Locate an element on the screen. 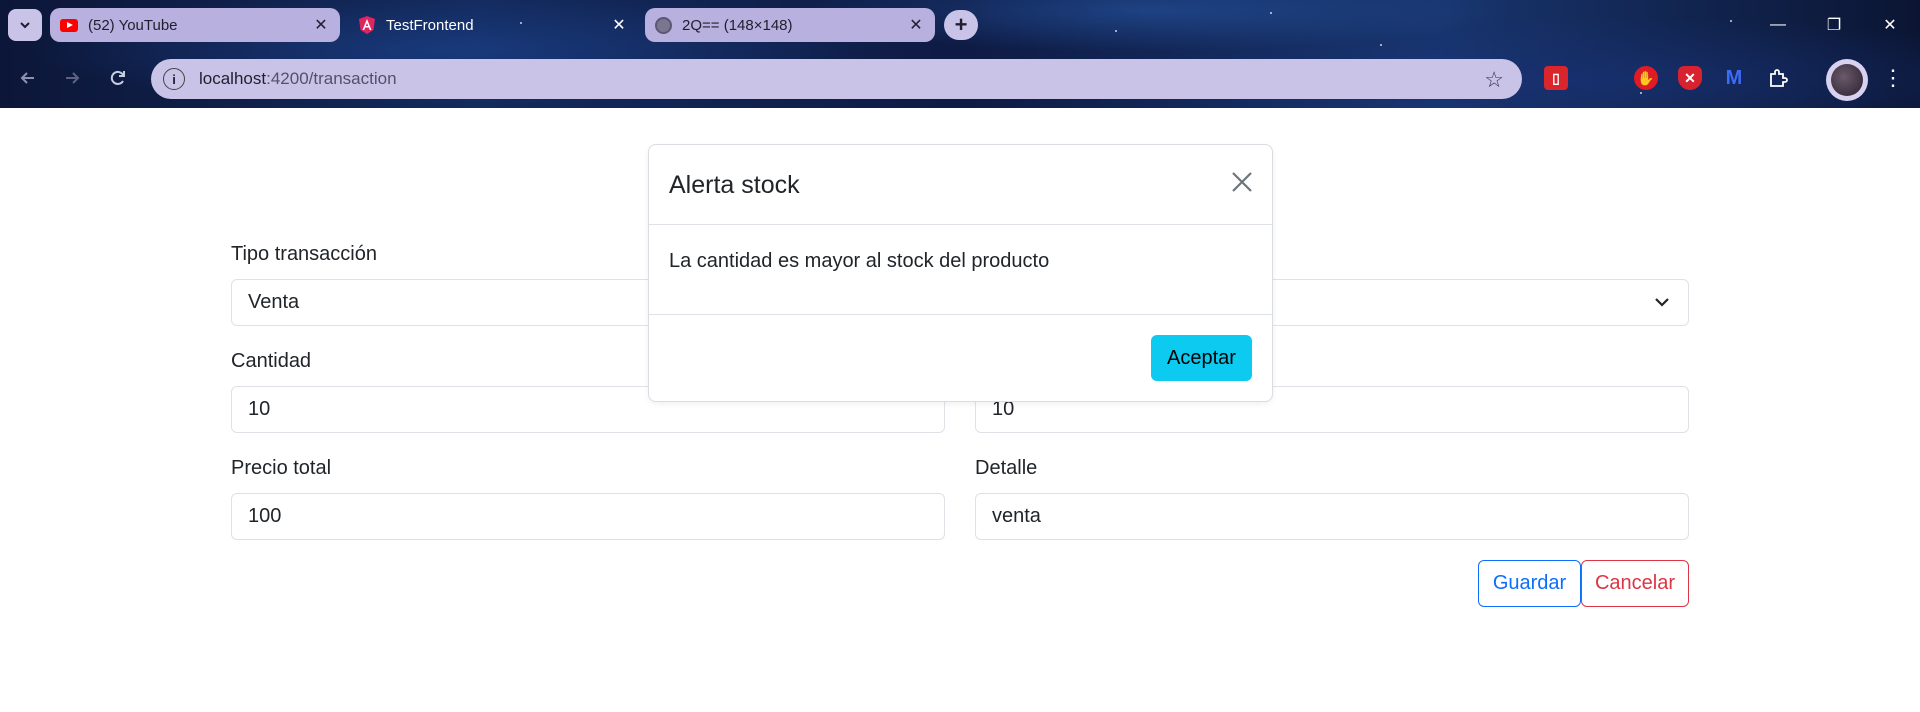 The image size is (1920, 712). adblock-extension-icon: ✋ is located at coordinates (1646, 78).